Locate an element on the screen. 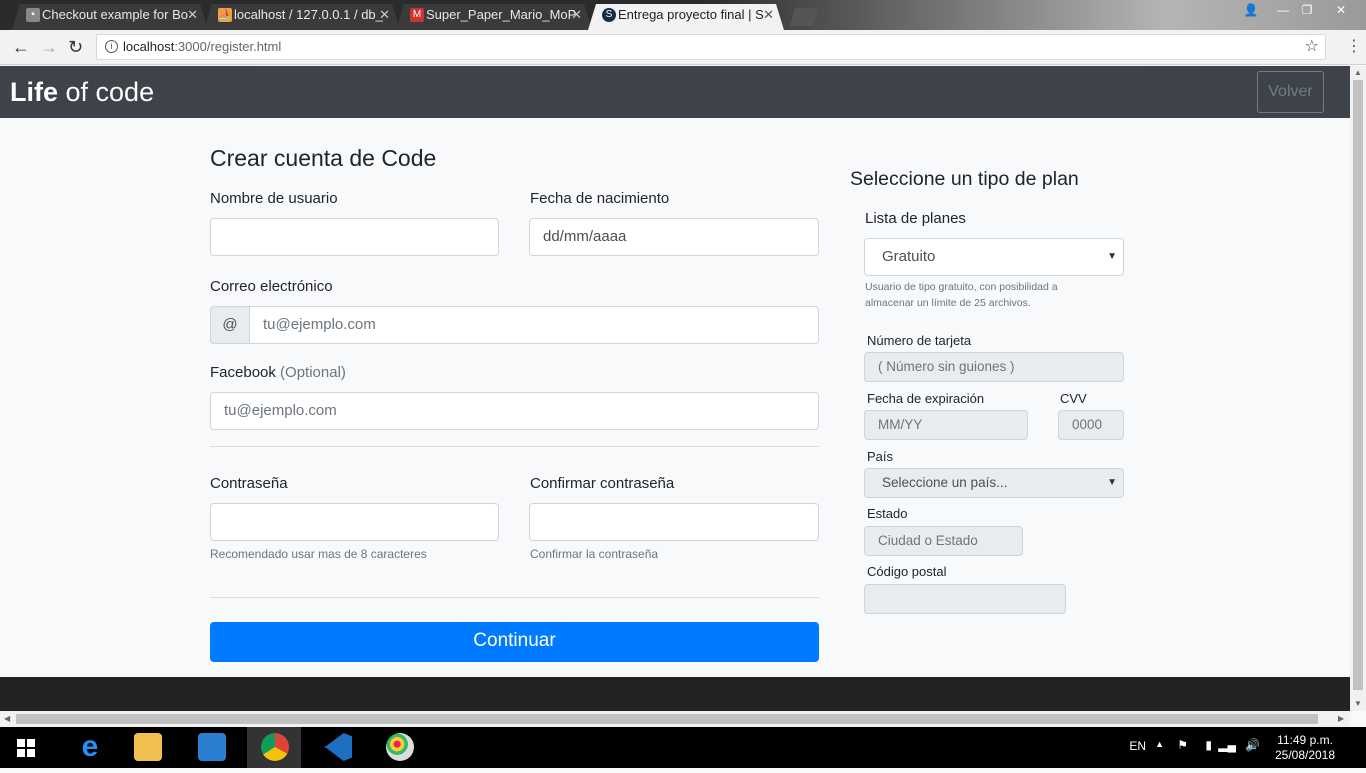  address-toolbar: ← → ↻ i localhost:3000/register.html ☆ ⋮ is located at coordinates (683, 47).